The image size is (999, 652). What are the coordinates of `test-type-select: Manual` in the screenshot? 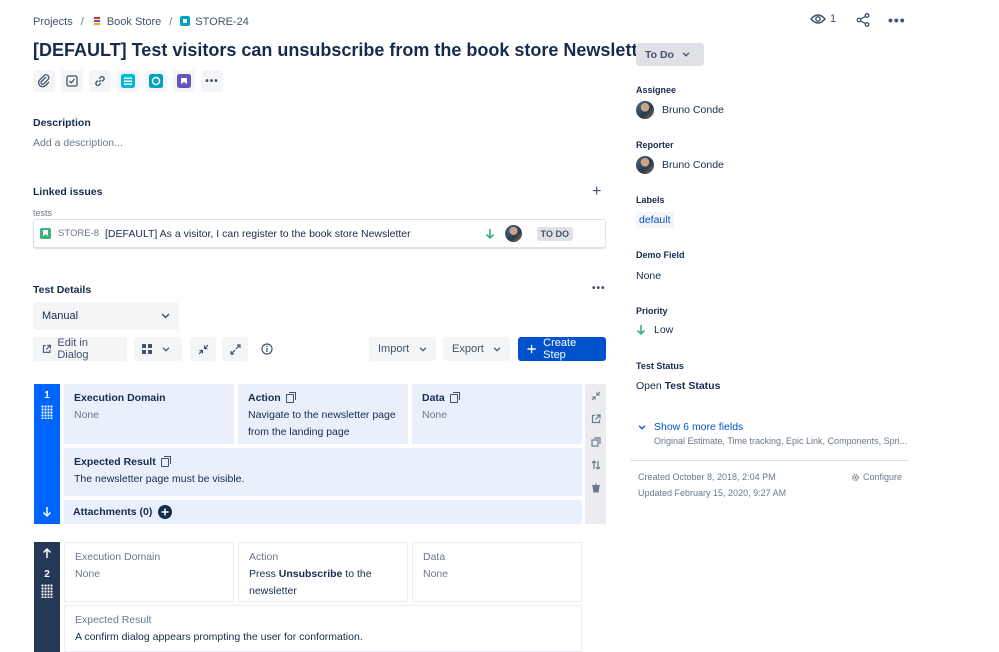 It's located at (106, 316).